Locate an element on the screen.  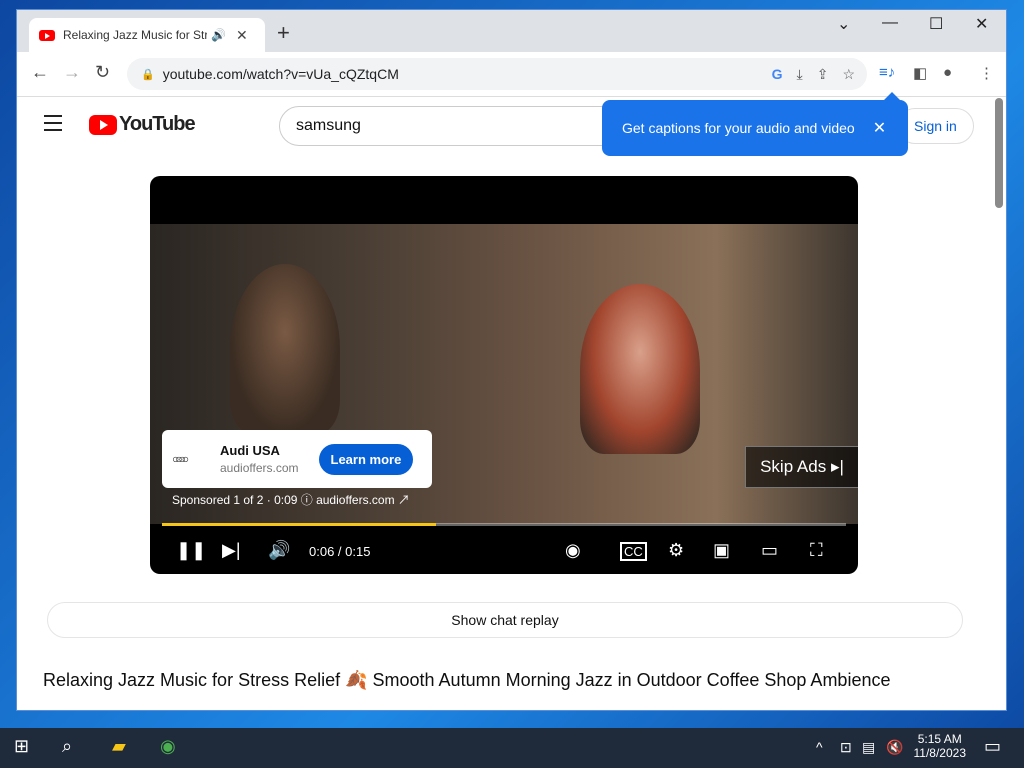
ad-advertiser: Audi USA is located at coordinates (250, 450).